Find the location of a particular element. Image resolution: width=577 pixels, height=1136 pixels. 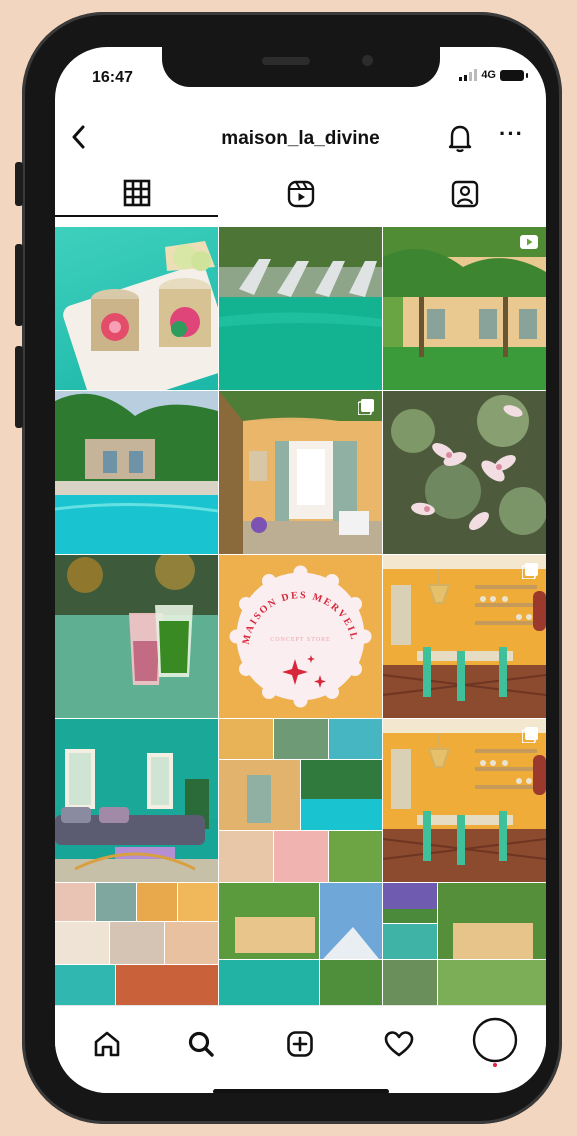

logo-subtext: CONCEPT STORE is located at coordinates (300, 640).